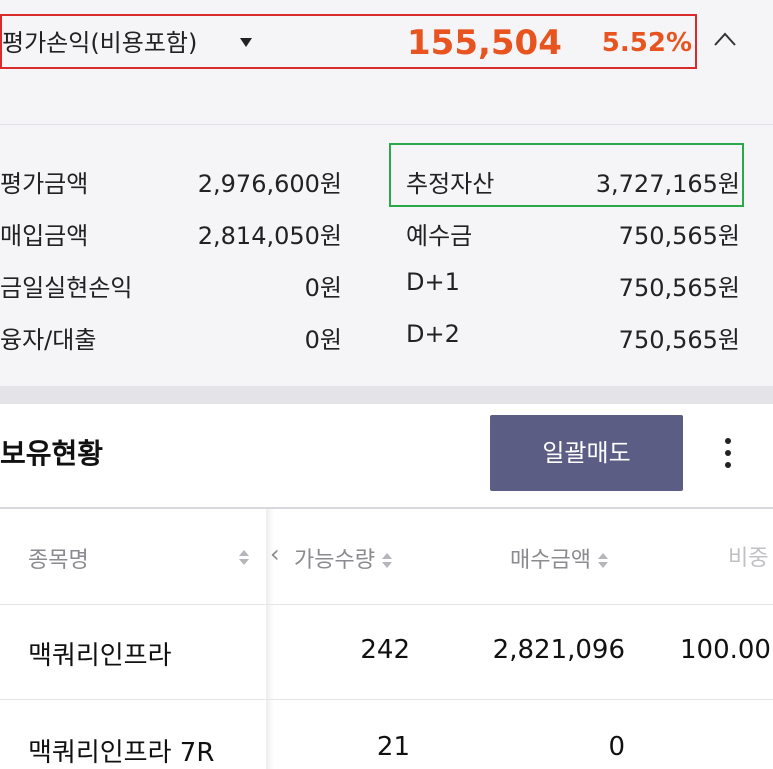  What do you see at coordinates (121, 753) in the screenshot?
I see `stock-name: 맥쿼리인프라 7R` at bounding box center [121, 753].